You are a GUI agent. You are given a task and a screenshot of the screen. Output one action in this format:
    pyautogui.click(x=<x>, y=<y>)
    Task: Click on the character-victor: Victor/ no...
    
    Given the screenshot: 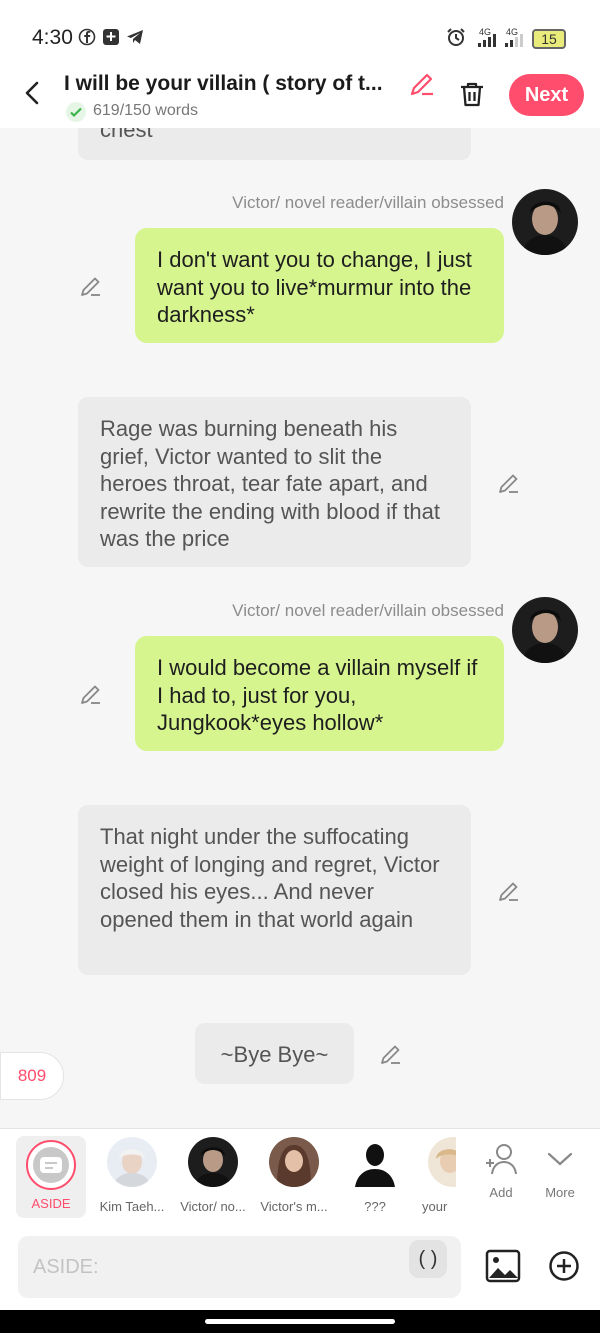 What is the action you would take?
    pyautogui.click(x=213, y=1175)
    